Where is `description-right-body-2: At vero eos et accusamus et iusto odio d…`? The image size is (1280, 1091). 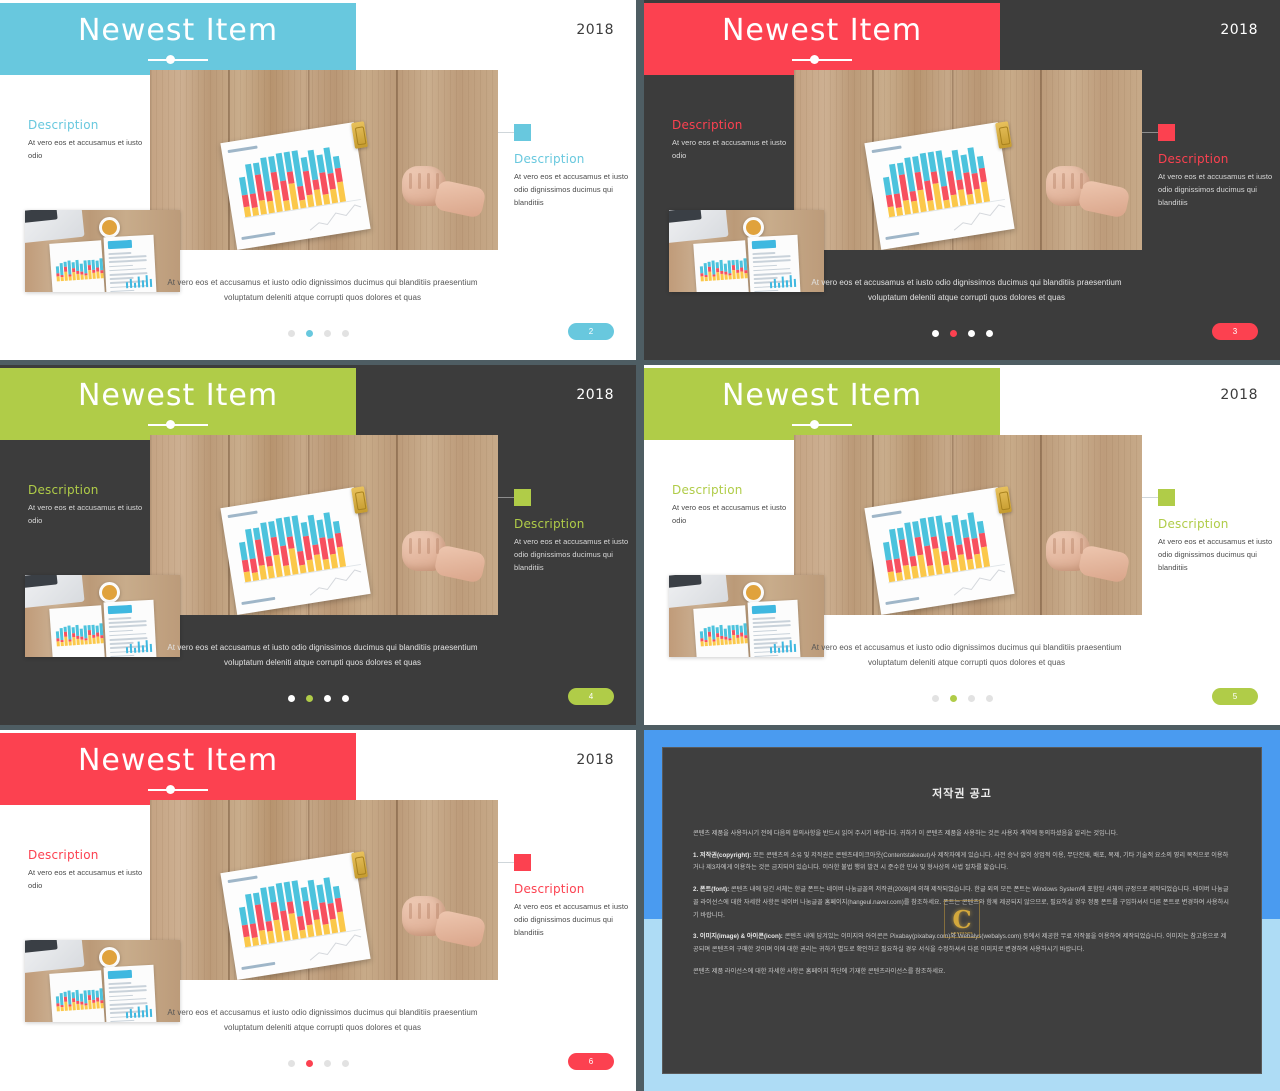 description-right-body-2: At vero eos et accusamus et iusto odio d… is located at coordinates (1215, 189).